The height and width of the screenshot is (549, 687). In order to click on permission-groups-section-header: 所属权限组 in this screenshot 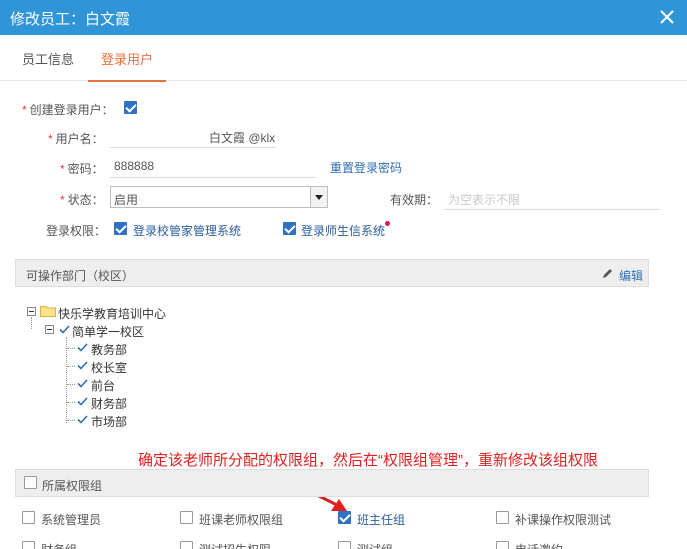, I will do `click(332, 483)`.